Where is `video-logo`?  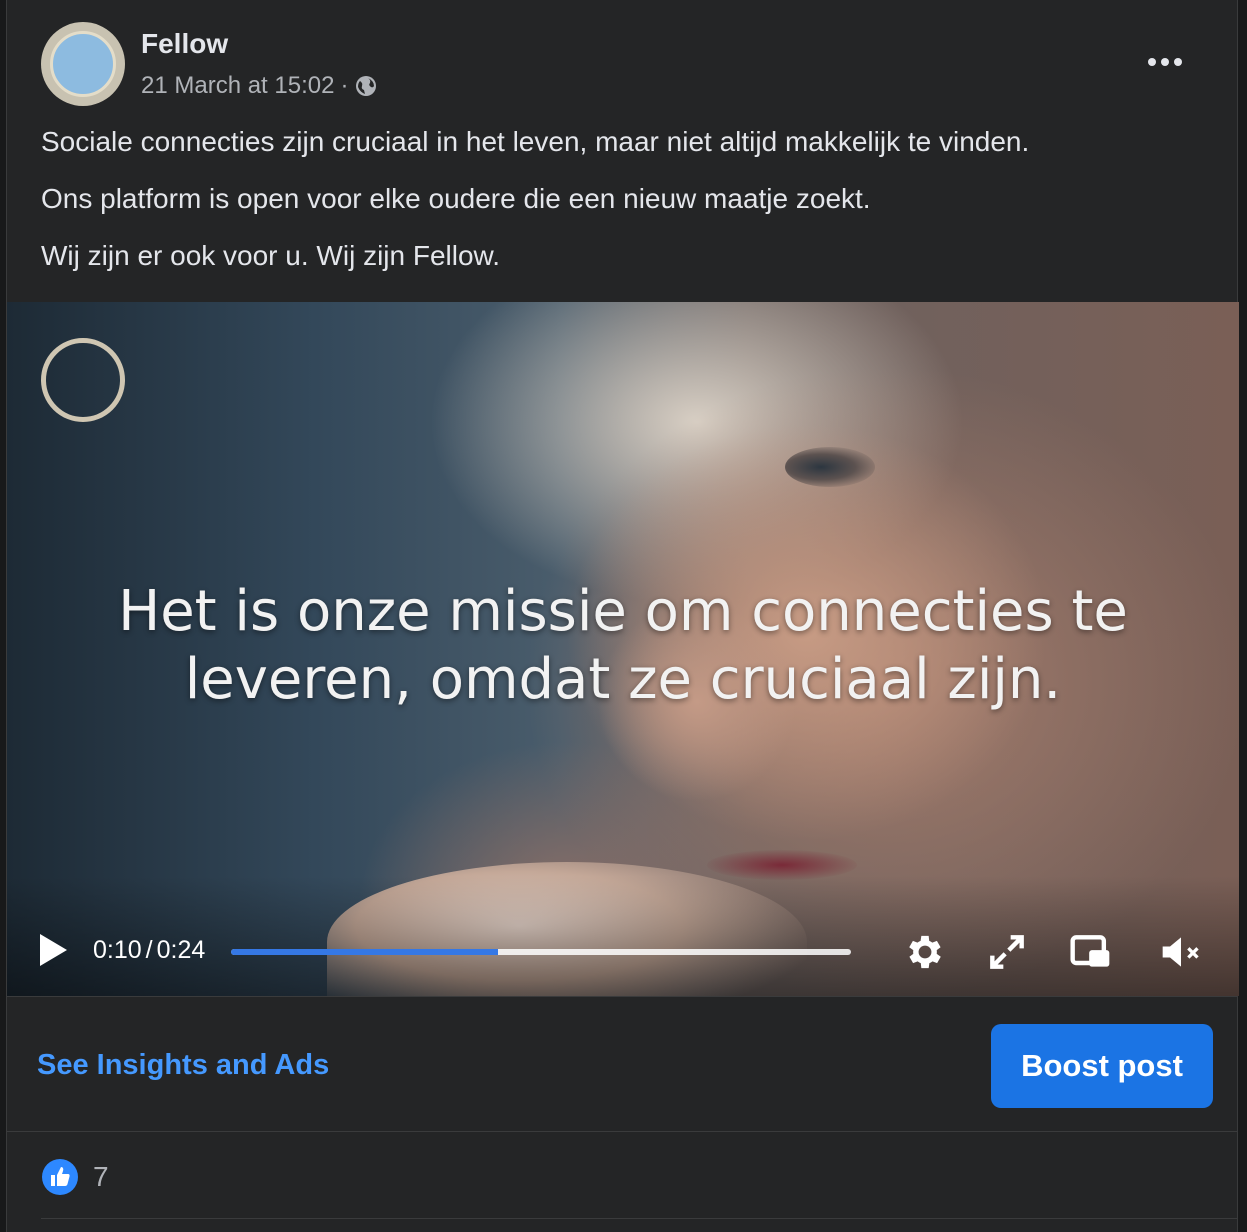 video-logo is located at coordinates (83, 380).